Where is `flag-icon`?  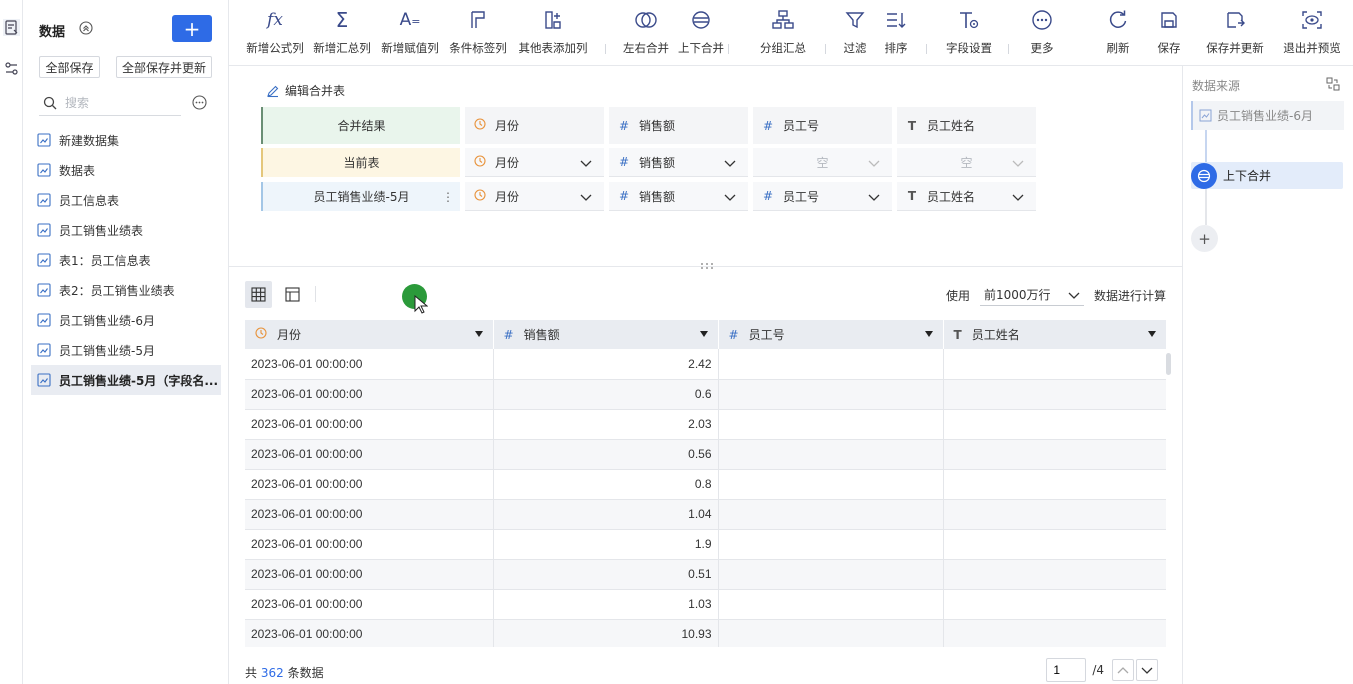 flag-icon is located at coordinates (478, 20).